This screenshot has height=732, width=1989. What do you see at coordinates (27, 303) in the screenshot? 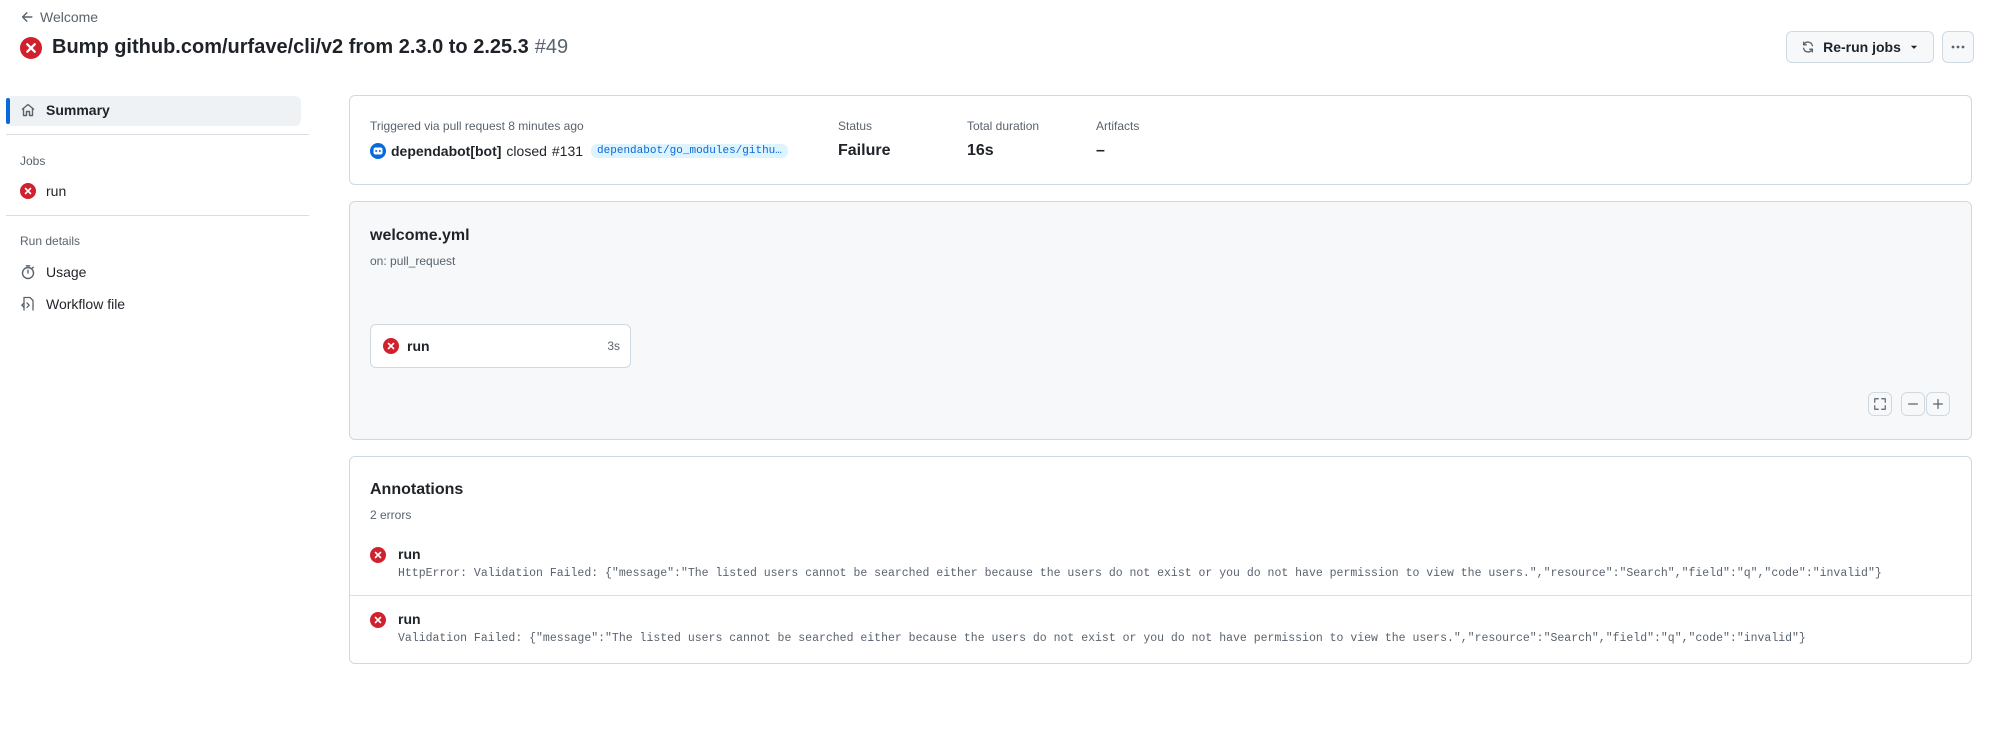
I see `file-code-icon` at bounding box center [27, 303].